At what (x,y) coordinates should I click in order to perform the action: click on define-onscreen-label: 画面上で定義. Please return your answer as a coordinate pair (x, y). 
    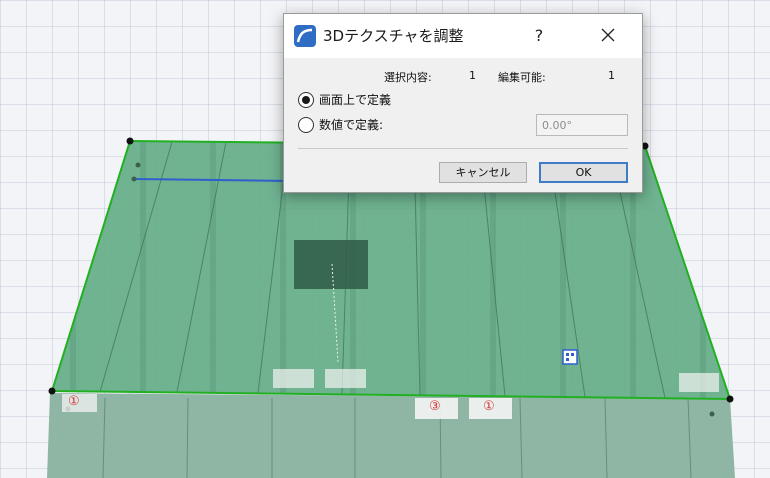
    Looking at the image, I should click on (355, 100).